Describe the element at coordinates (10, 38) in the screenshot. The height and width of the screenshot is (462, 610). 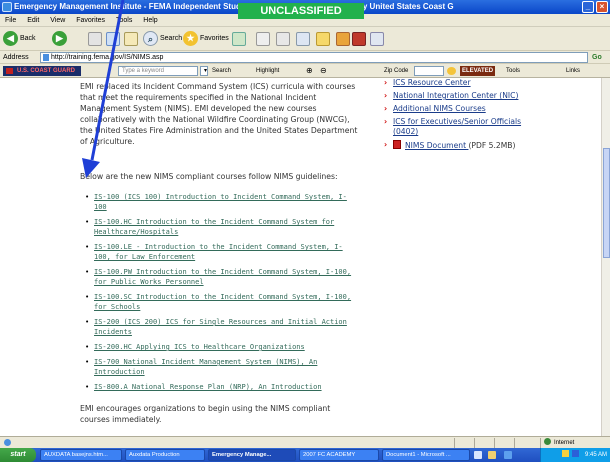
I see `back-arrow-icon: ◀` at that location.